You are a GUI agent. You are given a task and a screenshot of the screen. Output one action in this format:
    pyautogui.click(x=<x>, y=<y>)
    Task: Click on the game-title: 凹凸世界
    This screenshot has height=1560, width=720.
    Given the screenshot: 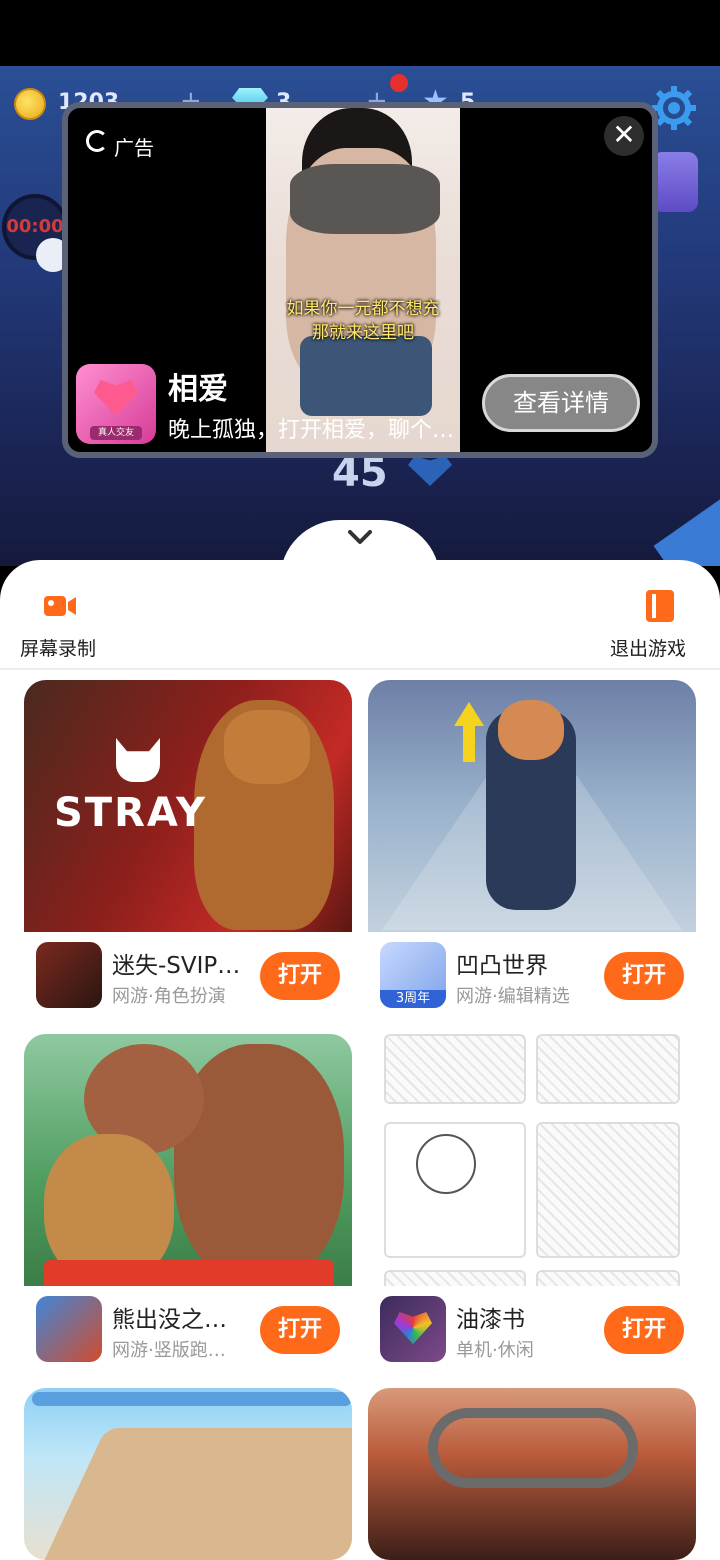 What is the action you would take?
    pyautogui.click(x=502, y=966)
    